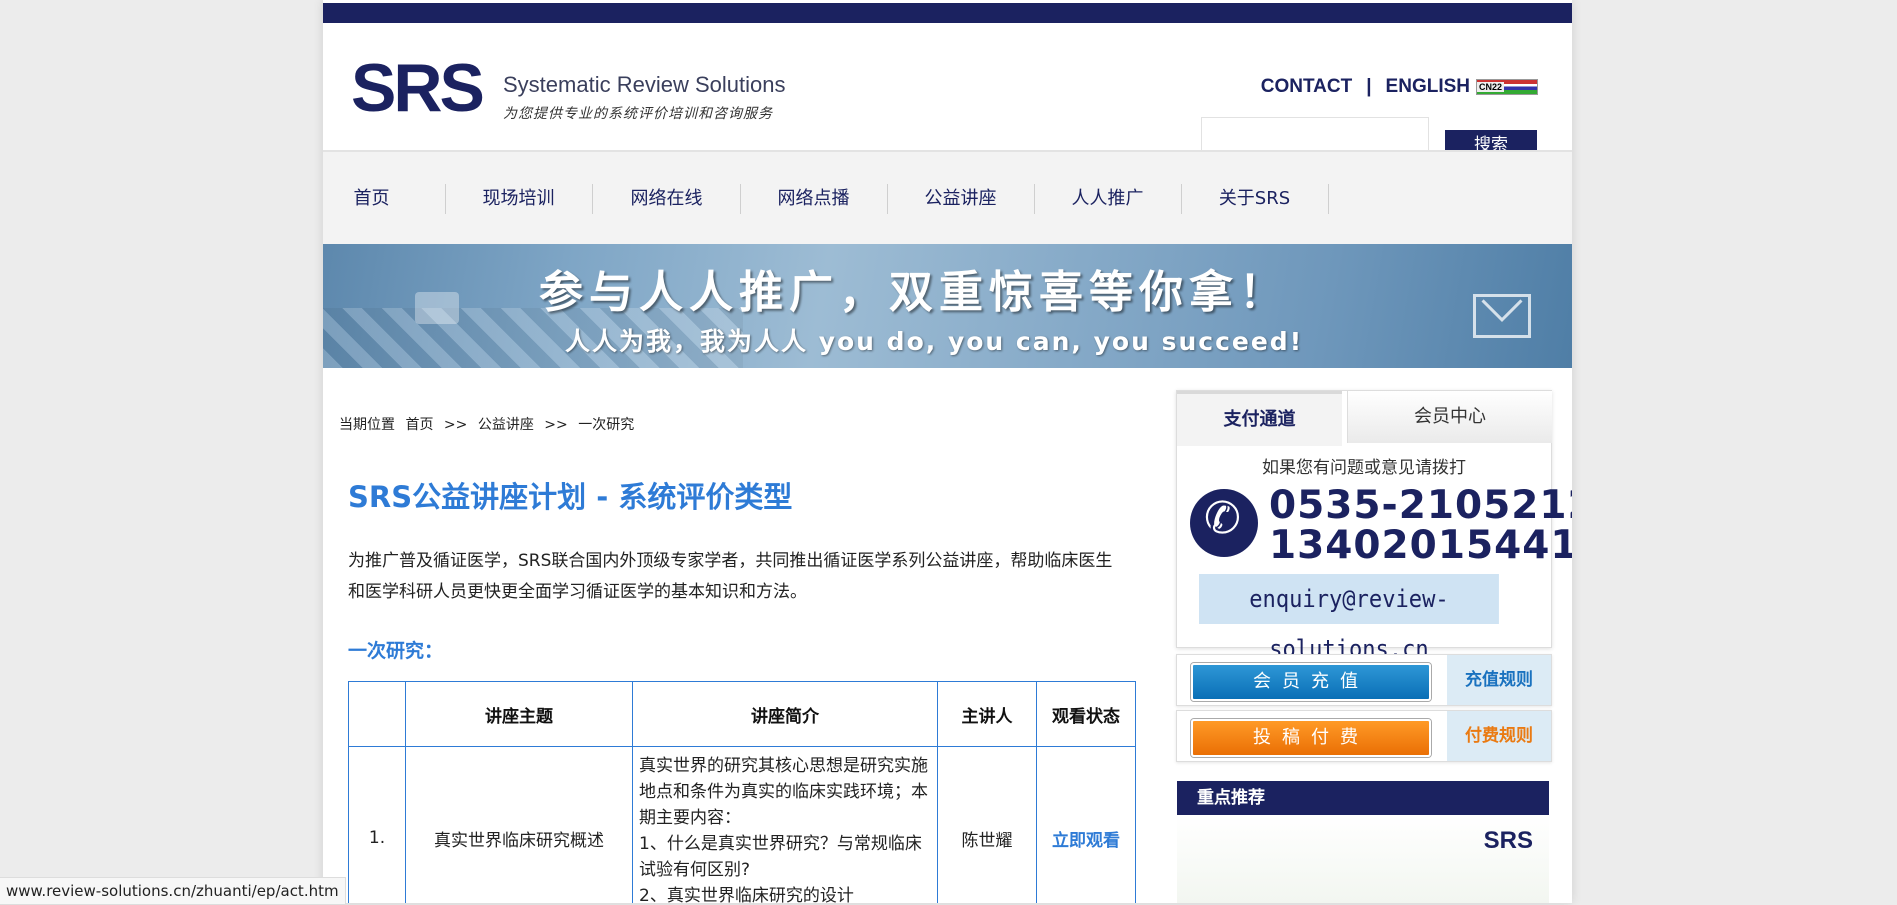 The width and height of the screenshot is (1897, 905). Describe the element at coordinates (377, 824) in the screenshot. I see `row-num: 1.` at that location.